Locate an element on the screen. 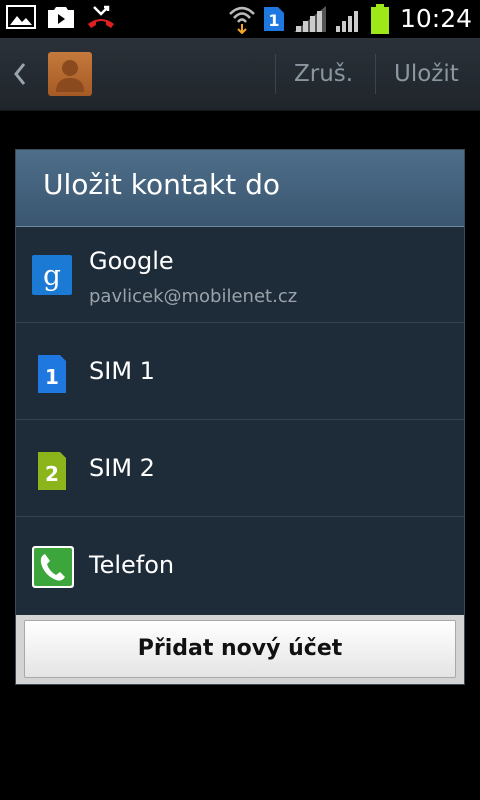 The height and width of the screenshot is (800, 480). account-item-sim2: 2 SIM 2 is located at coordinates (240, 469).